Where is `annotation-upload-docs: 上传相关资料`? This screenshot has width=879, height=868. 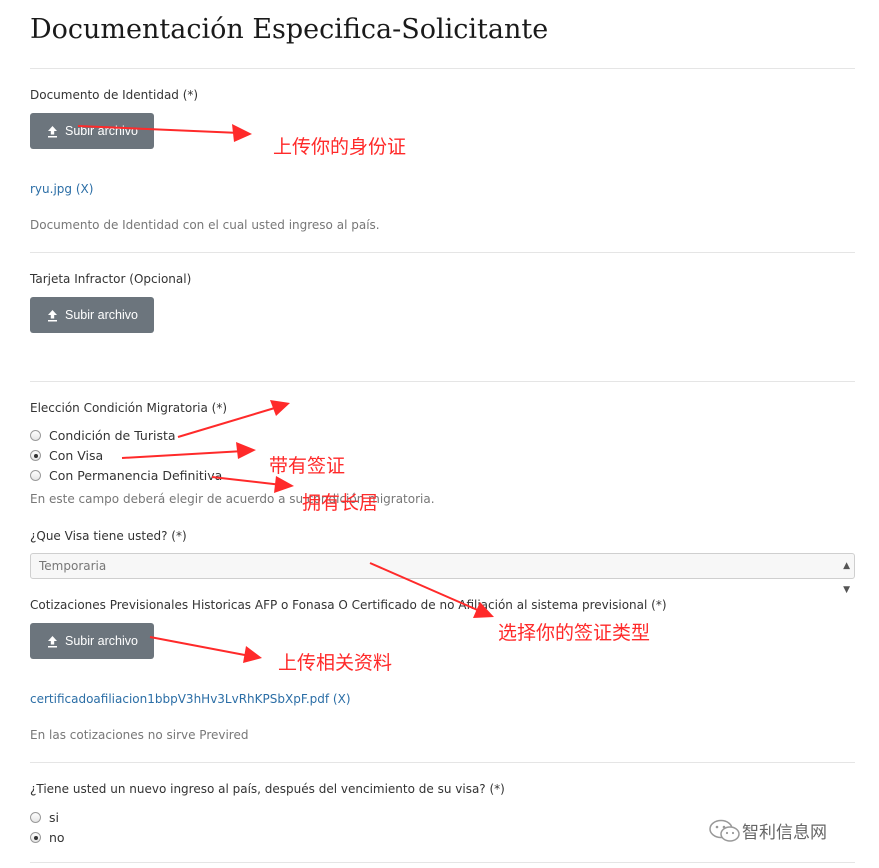
annotation-upload-docs: 上传相关资料 is located at coordinates (335, 663).